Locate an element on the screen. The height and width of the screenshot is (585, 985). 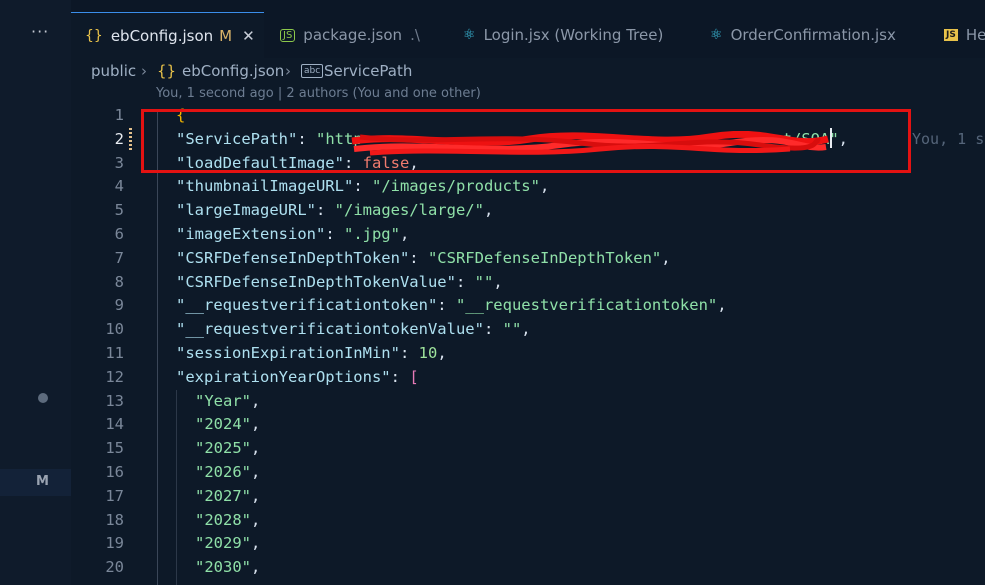
code-line-9: "__requestverificationtoken" is located at coordinates (451, 305).